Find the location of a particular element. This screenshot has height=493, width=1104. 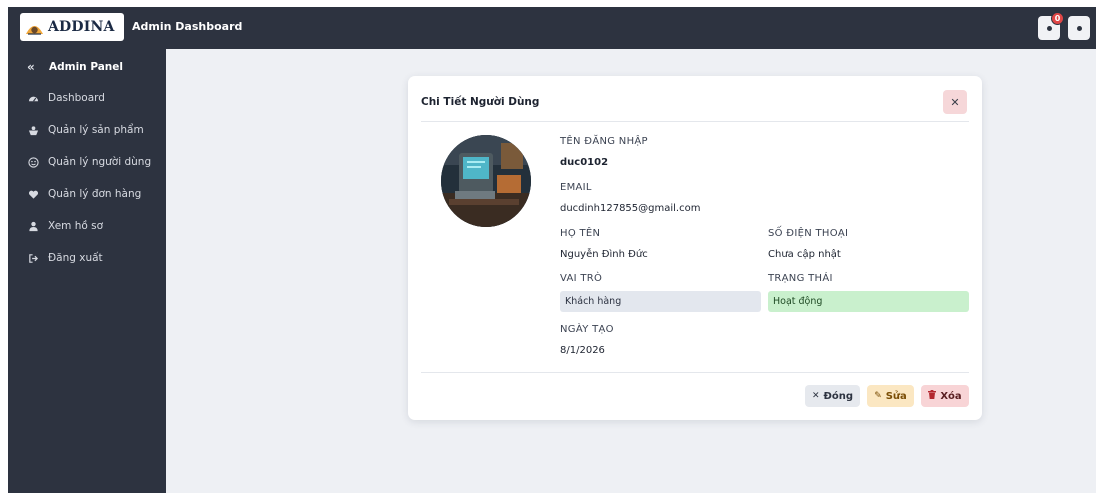

email-label: EMAIL is located at coordinates (576, 187).